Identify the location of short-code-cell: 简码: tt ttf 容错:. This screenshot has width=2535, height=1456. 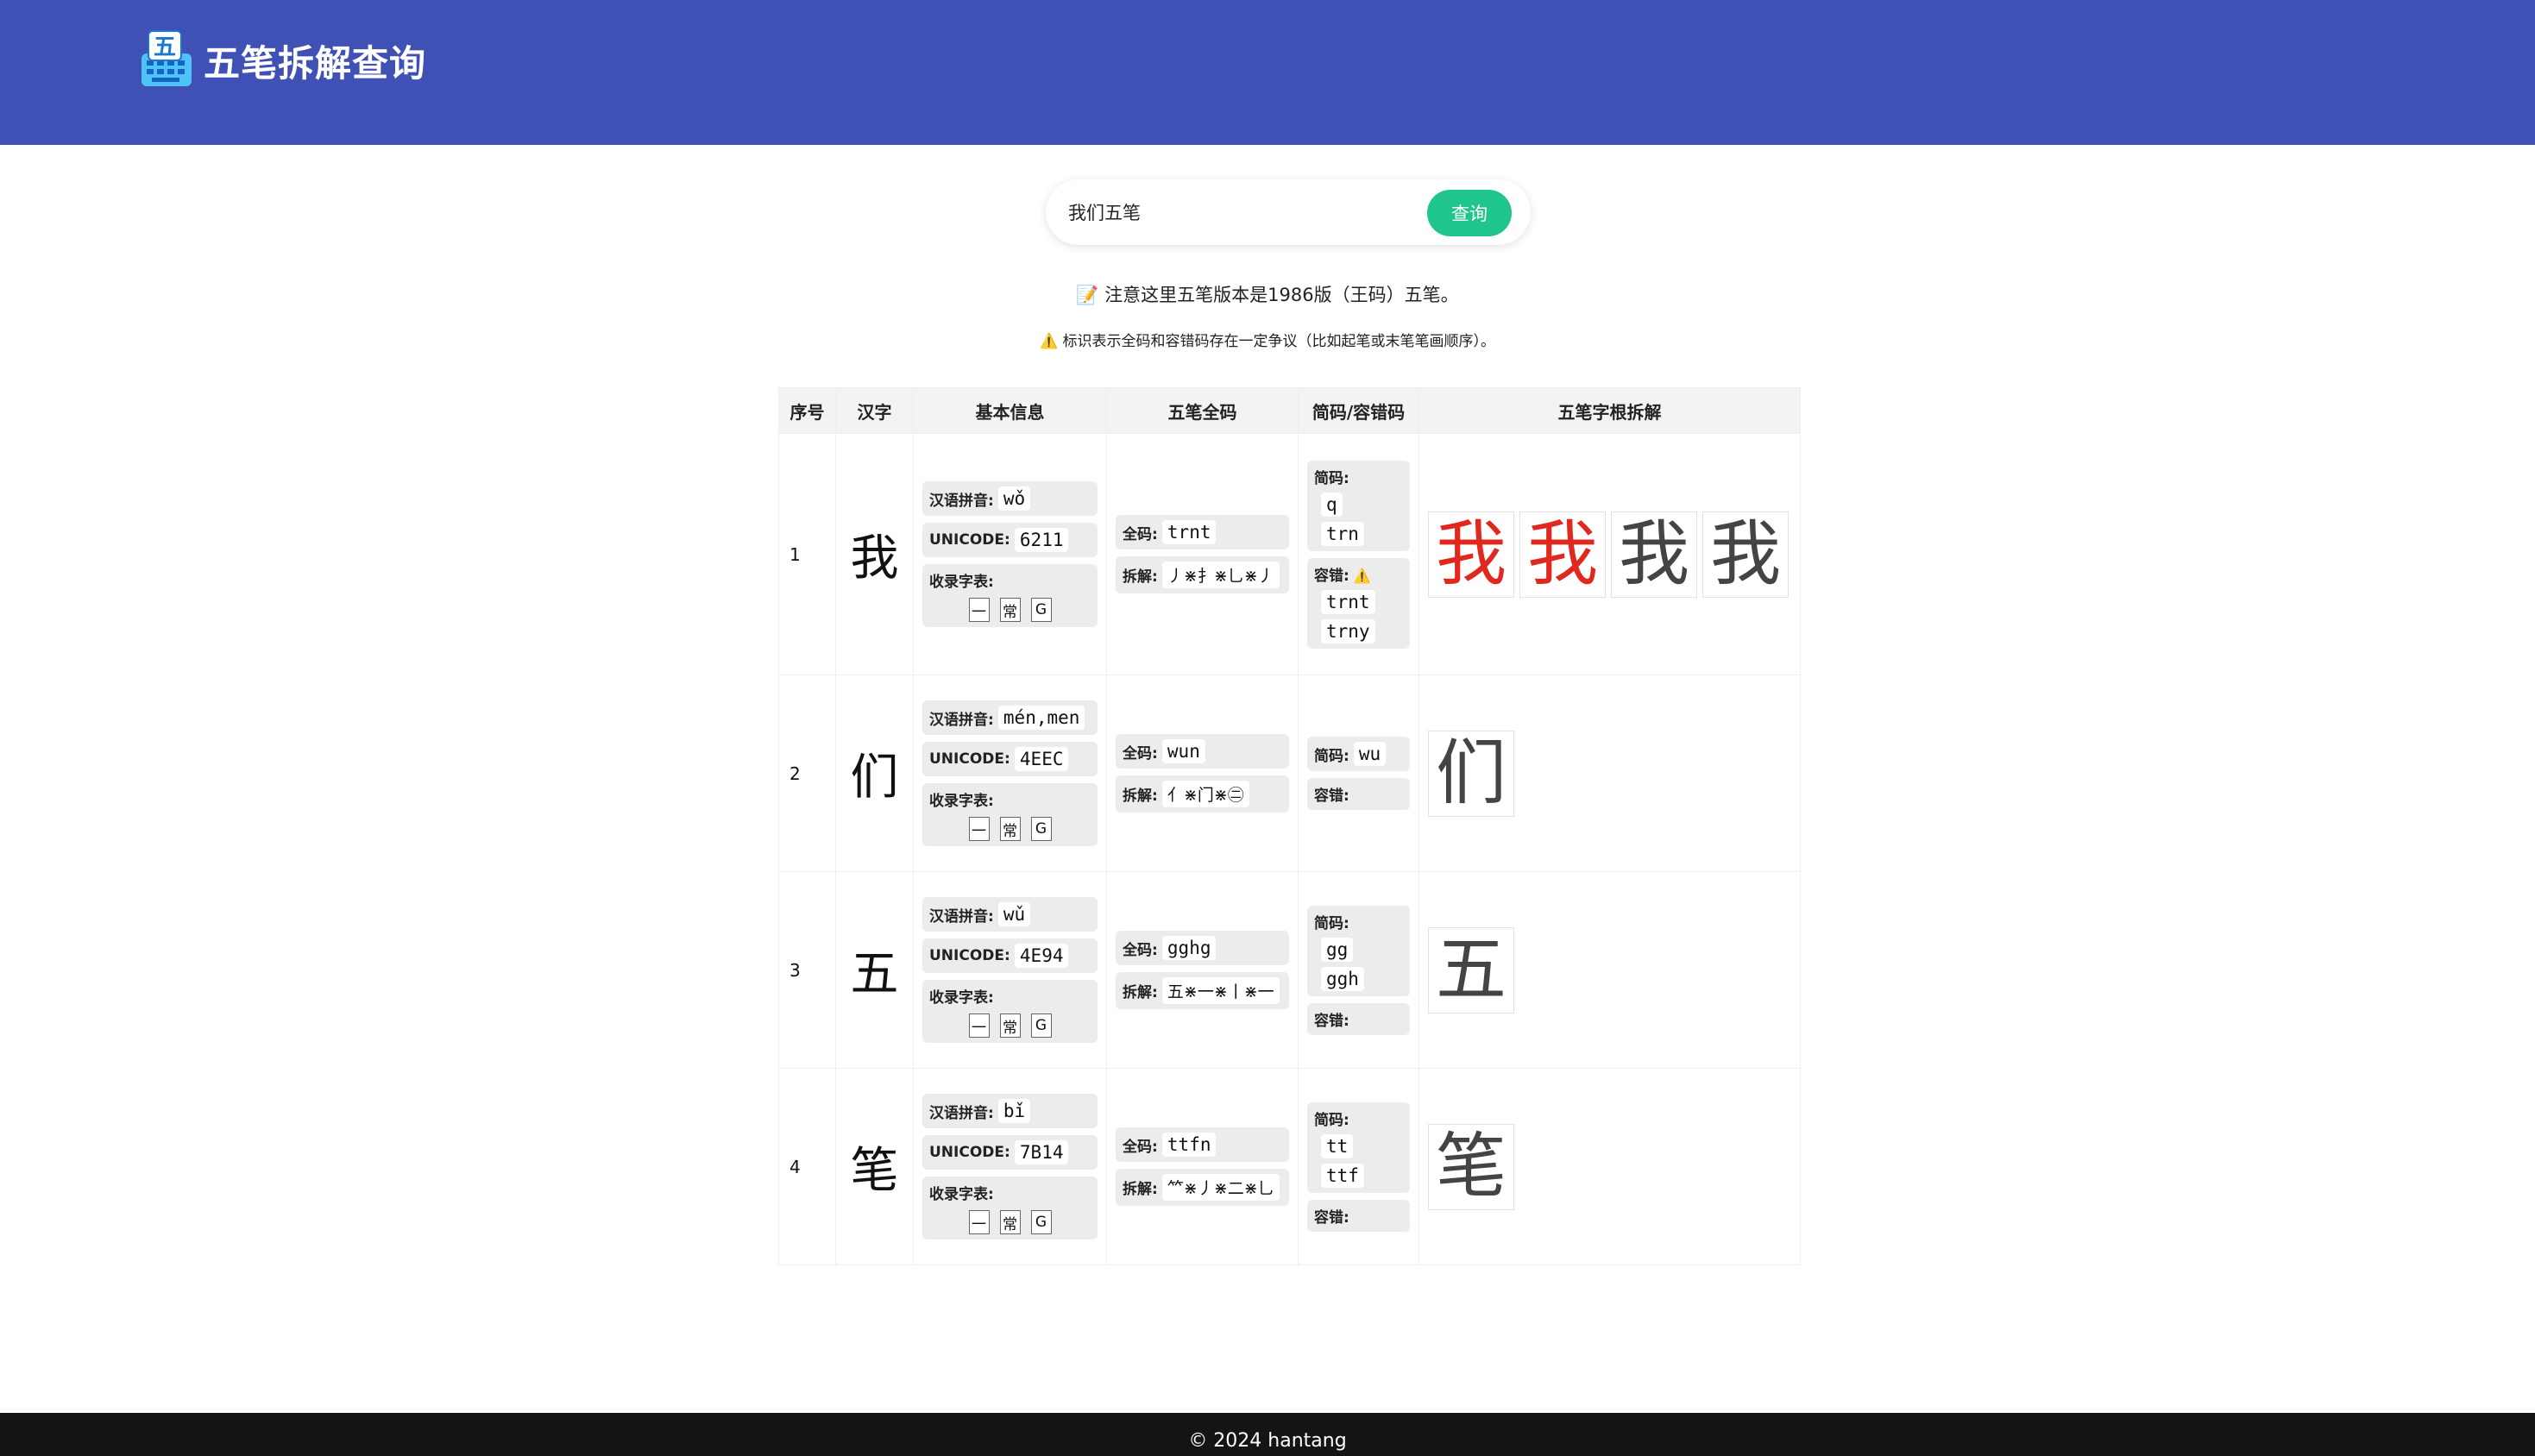
(1358, 1166).